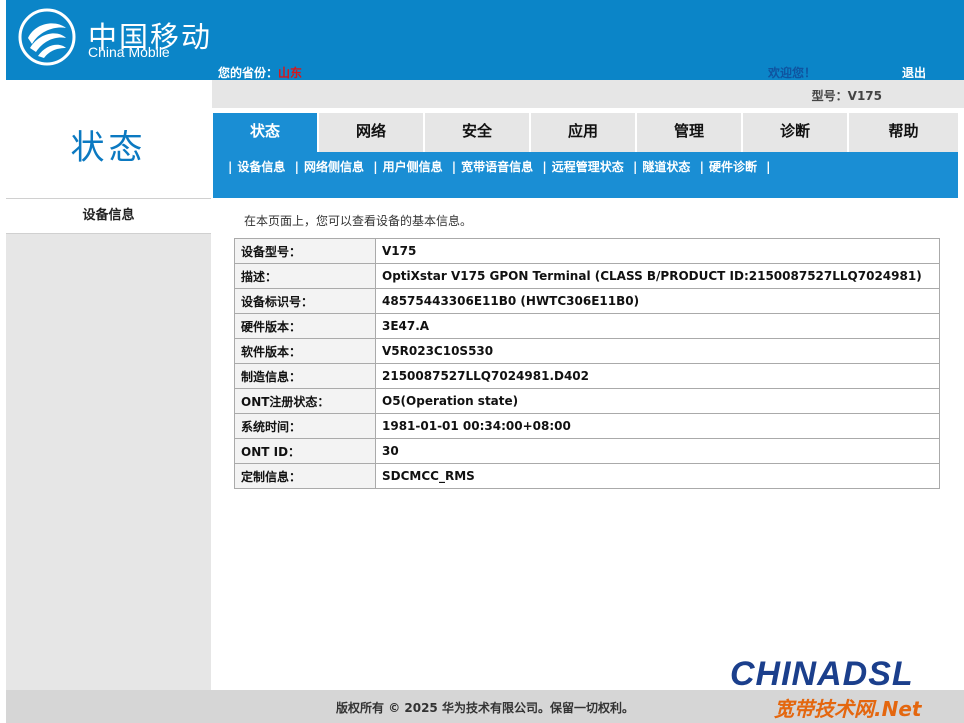  I want to click on row-key: 设备型号：, so click(305, 251).